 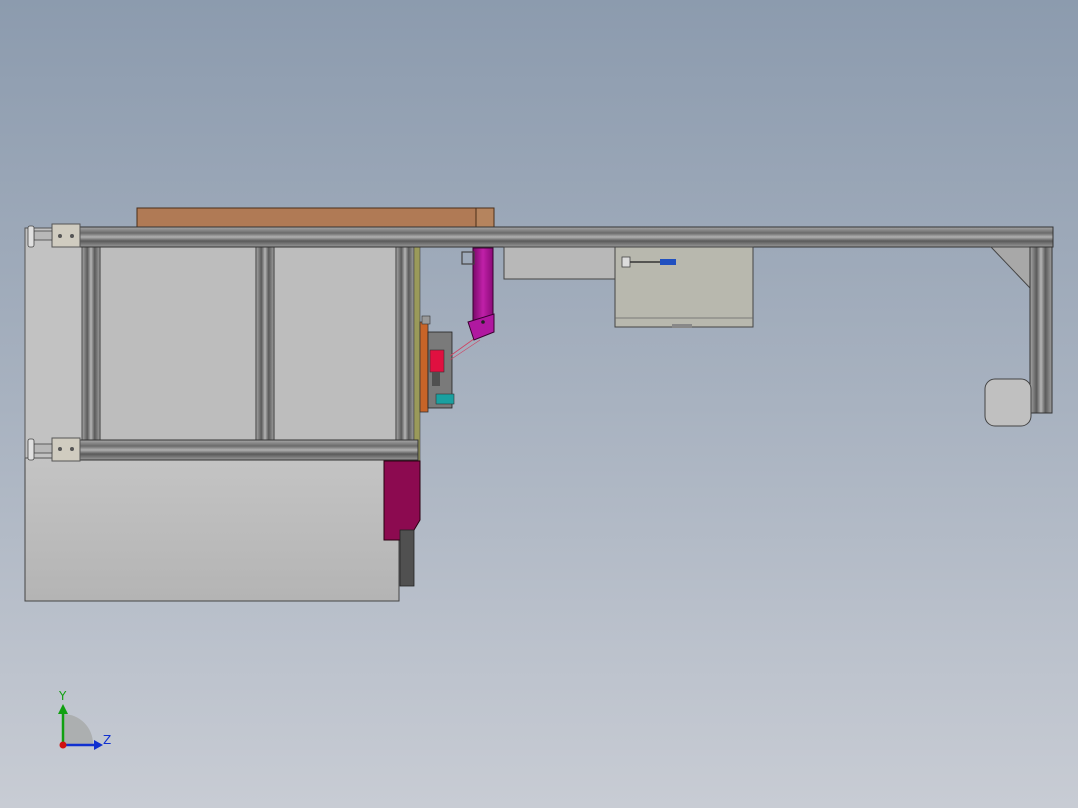 I want to click on right-end-cap, so click(x=1008, y=402).